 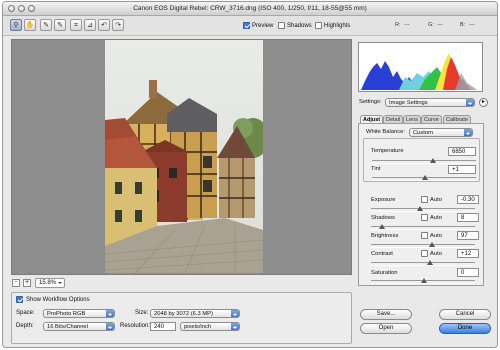 I want to click on depth-select-value: 16 Bits/Channel, so click(x=67, y=327).